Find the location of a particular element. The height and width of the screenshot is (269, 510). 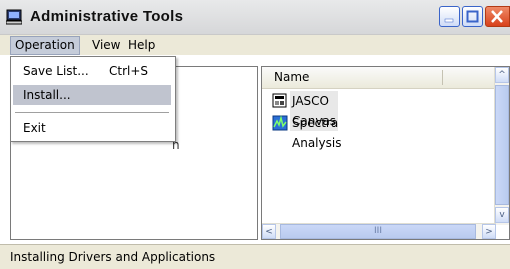

close-icon is located at coordinates (497, 16).